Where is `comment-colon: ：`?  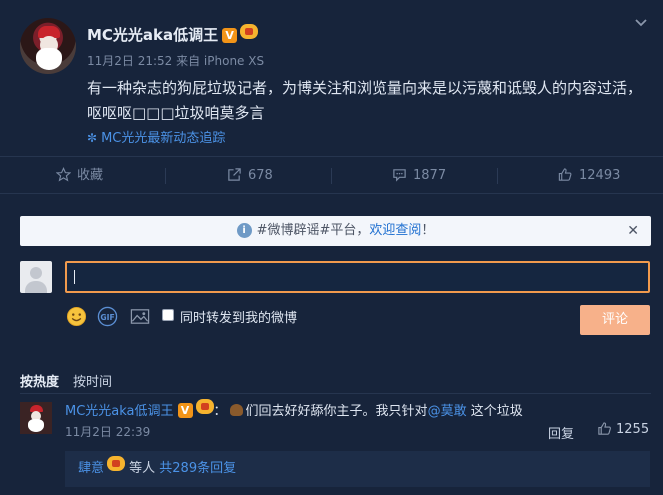 comment-colon: ： is located at coordinates (220, 411).